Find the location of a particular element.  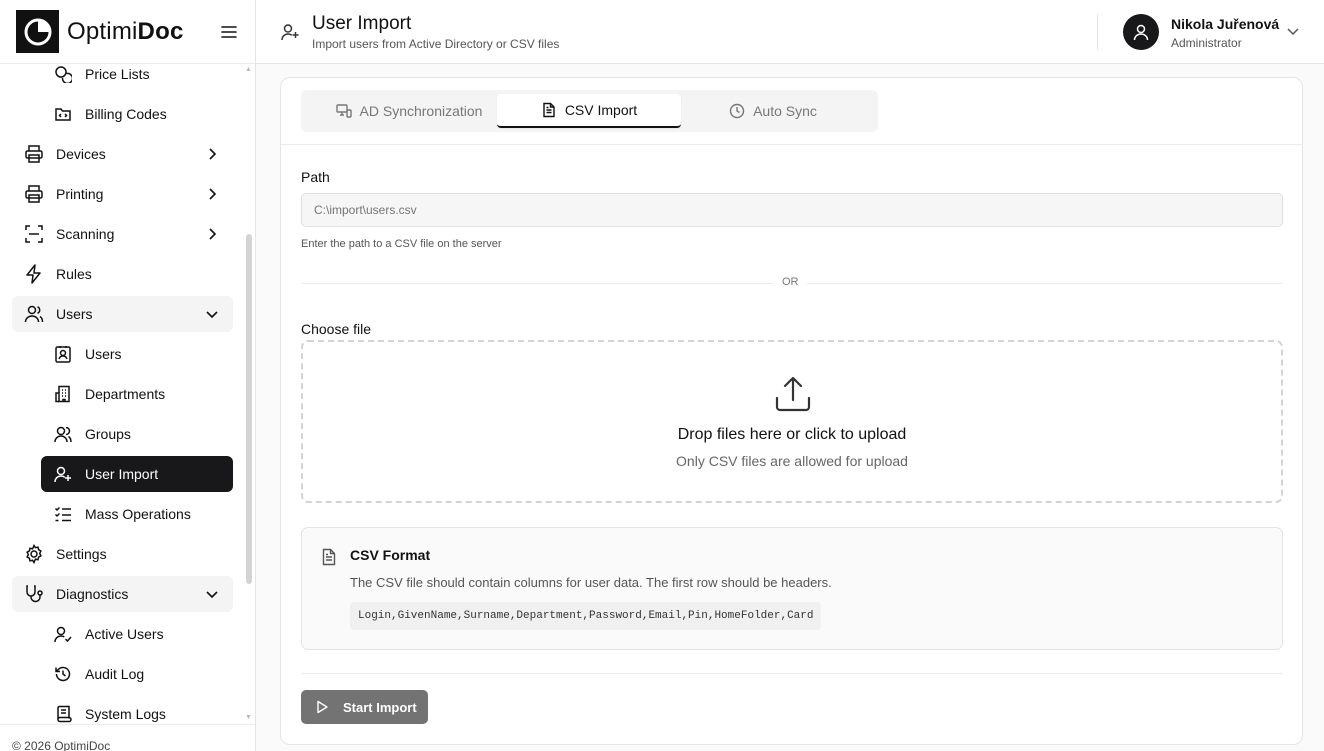

sidebar-item-billing-codes: Billing Codes is located at coordinates (137, 114).